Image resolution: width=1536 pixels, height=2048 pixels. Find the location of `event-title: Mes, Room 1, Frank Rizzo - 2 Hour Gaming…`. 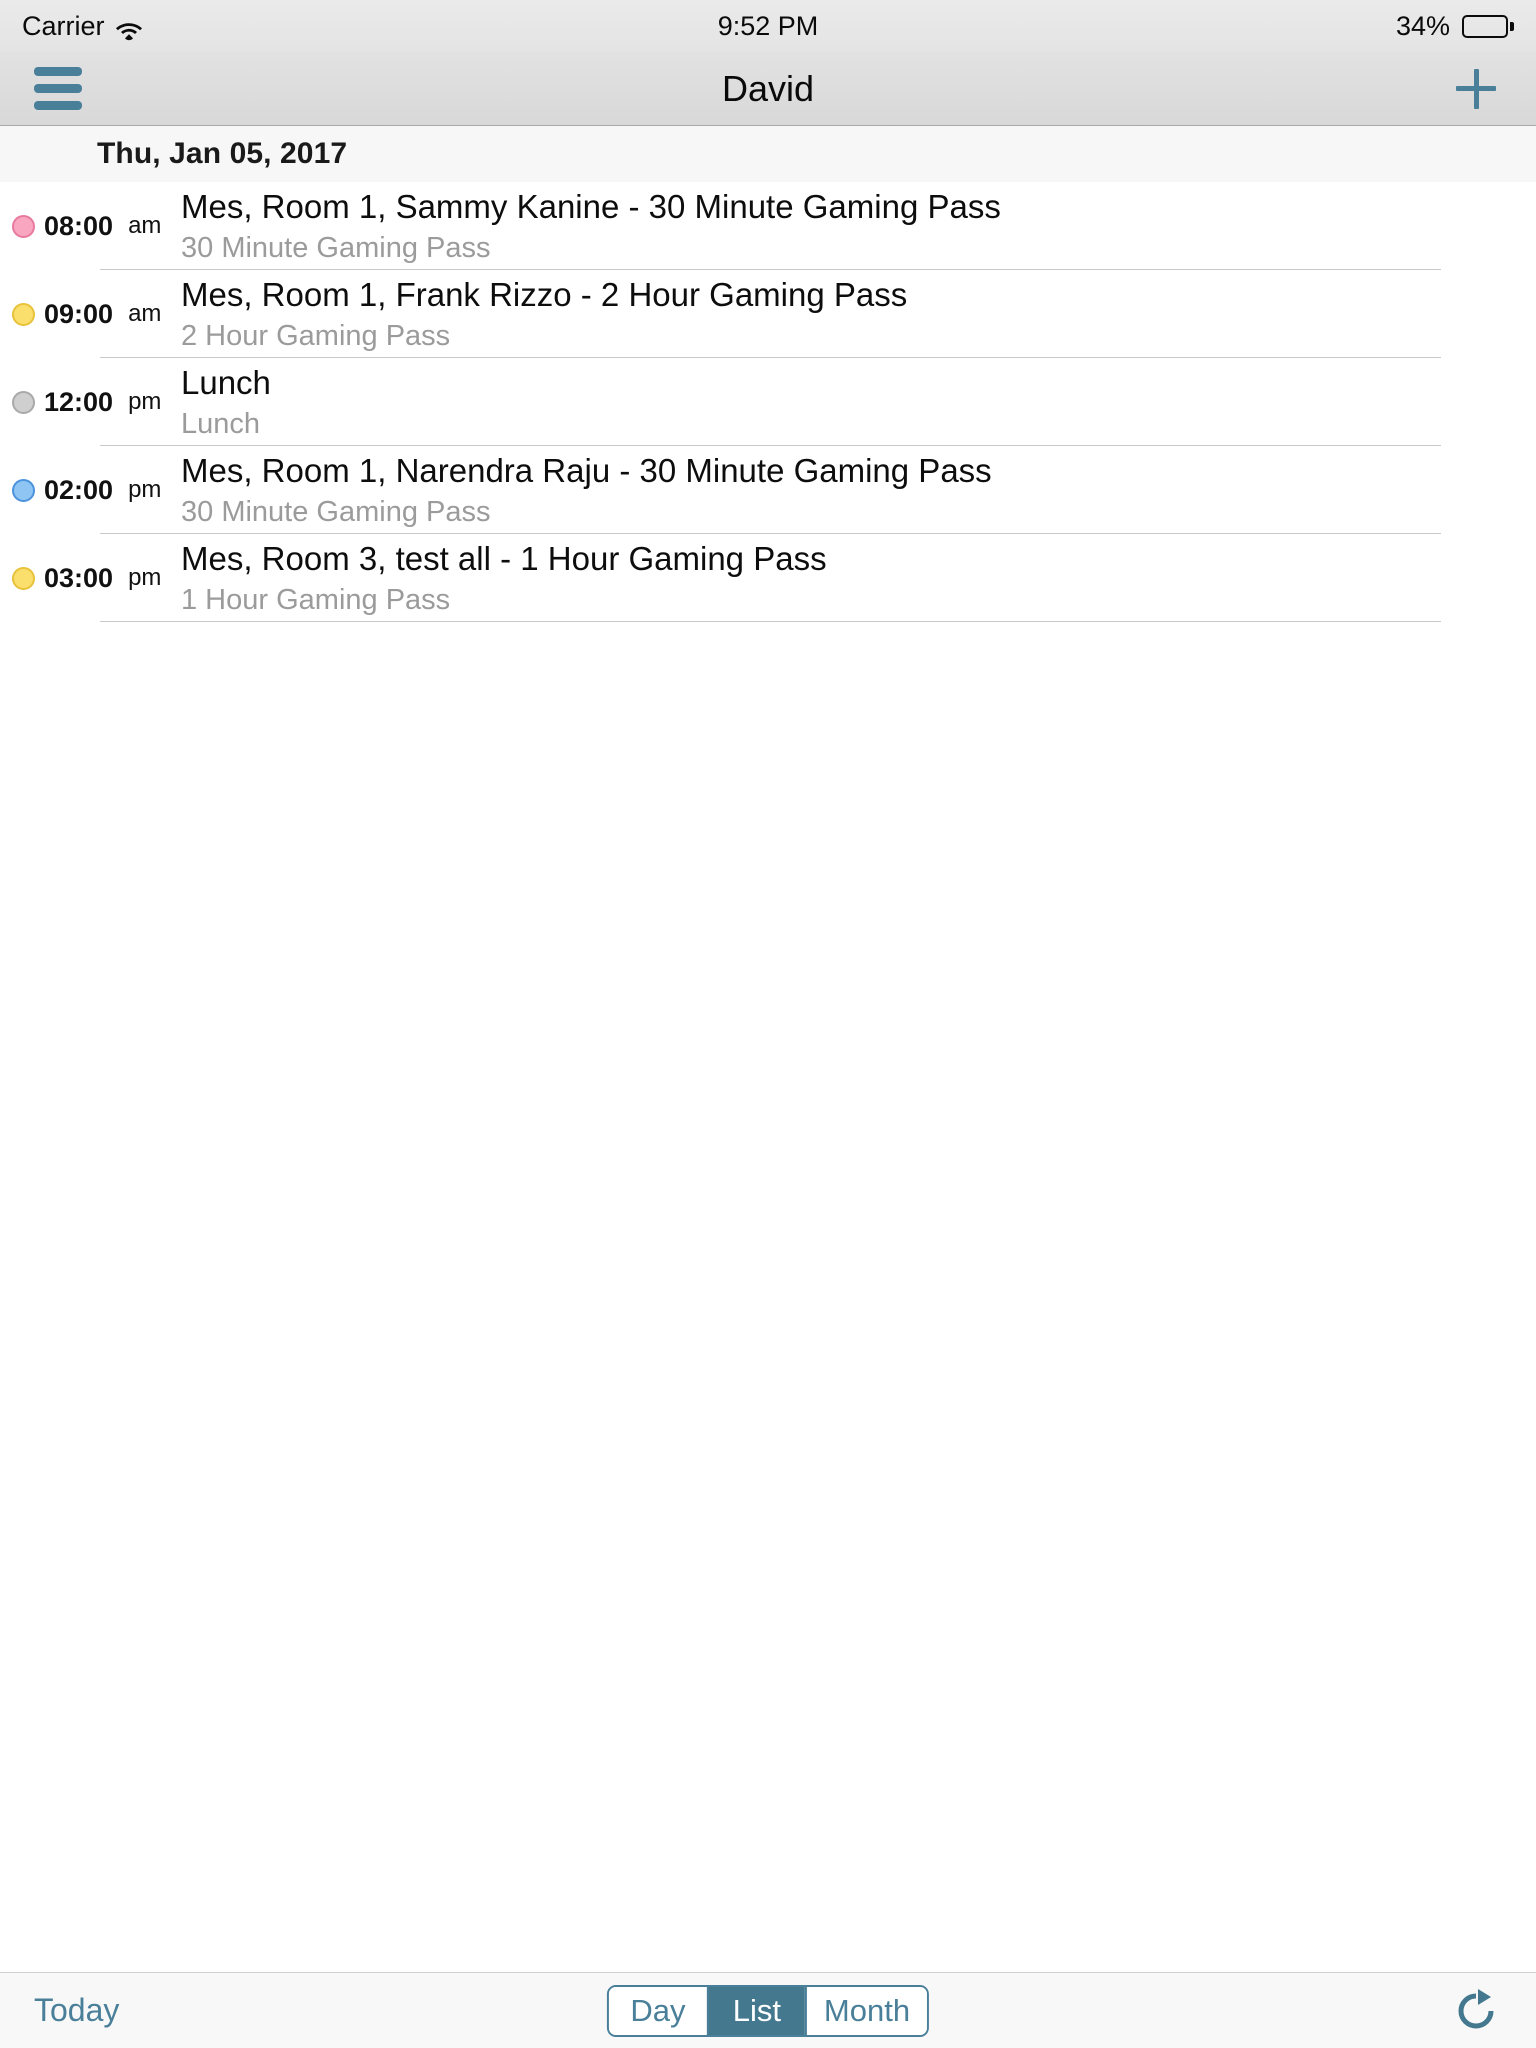

event-title: Mes, Room 1, Frank Rizzo - 2 Hour Gaming… is located at coordinates (544, 294).